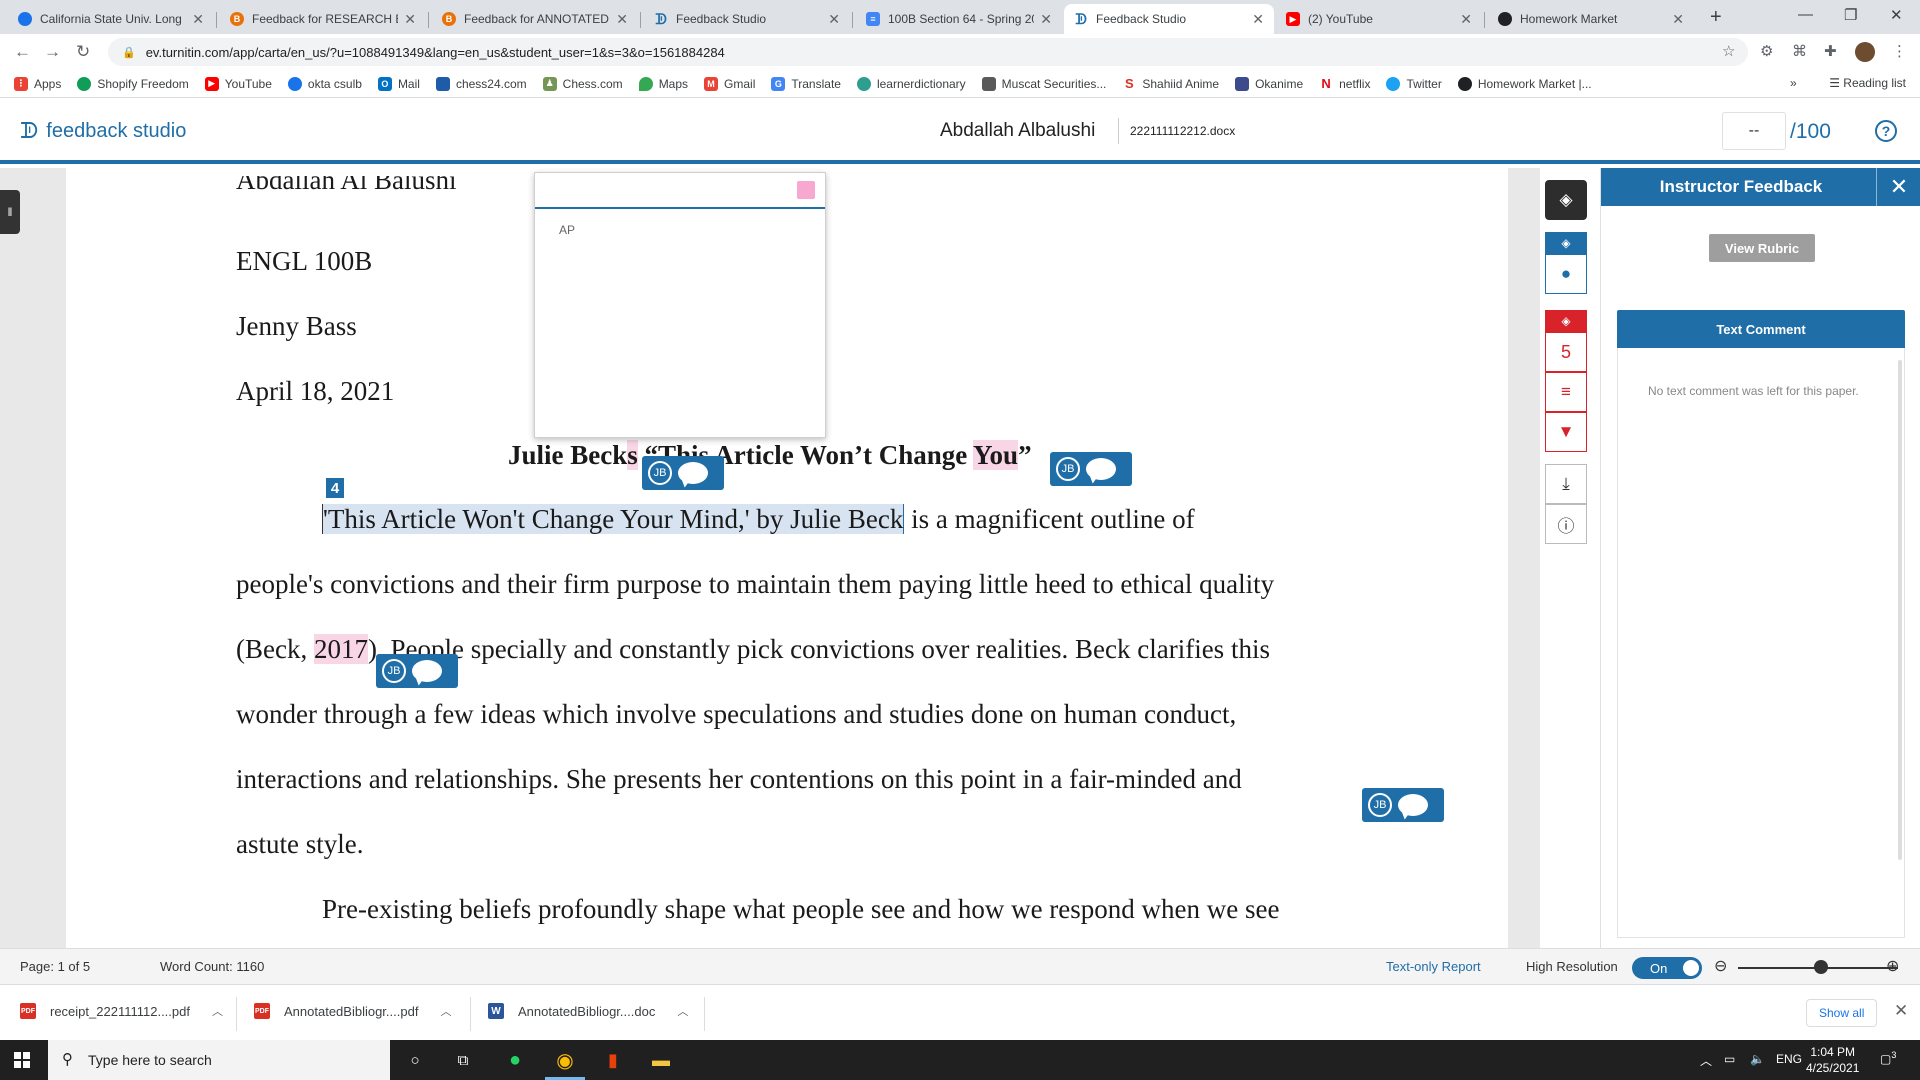 This screenshot has height=1080, width=1920. I want to click on download-button: ⤓, so click(1566, 484).